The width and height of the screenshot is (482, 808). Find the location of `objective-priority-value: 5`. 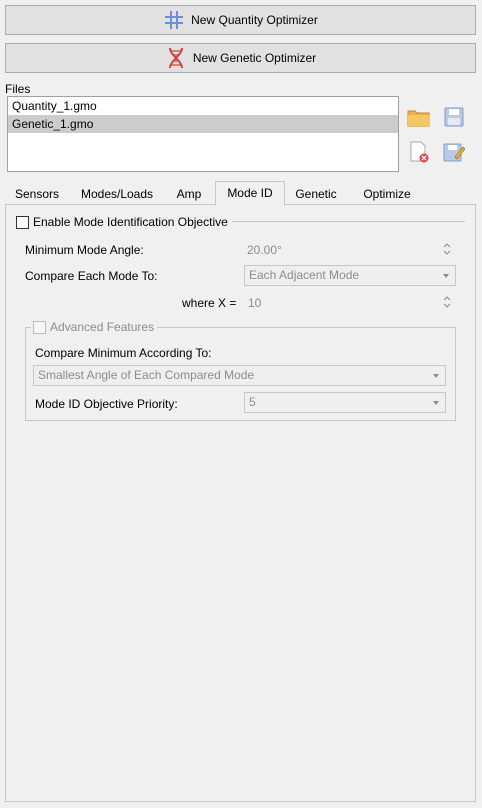

objective-priority-value: 5 is located at coordinates (252, 402).